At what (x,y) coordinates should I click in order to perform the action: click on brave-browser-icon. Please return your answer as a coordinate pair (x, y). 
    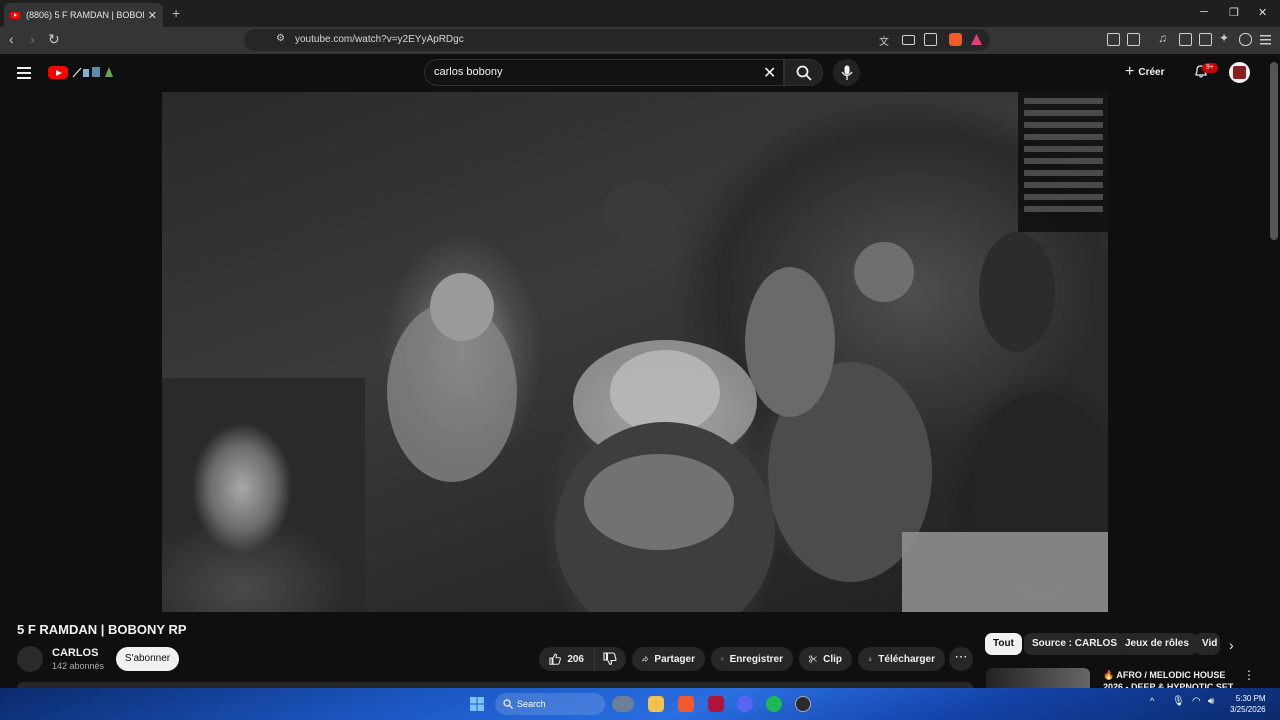
    Looking at the image, I should click on (686, 704).